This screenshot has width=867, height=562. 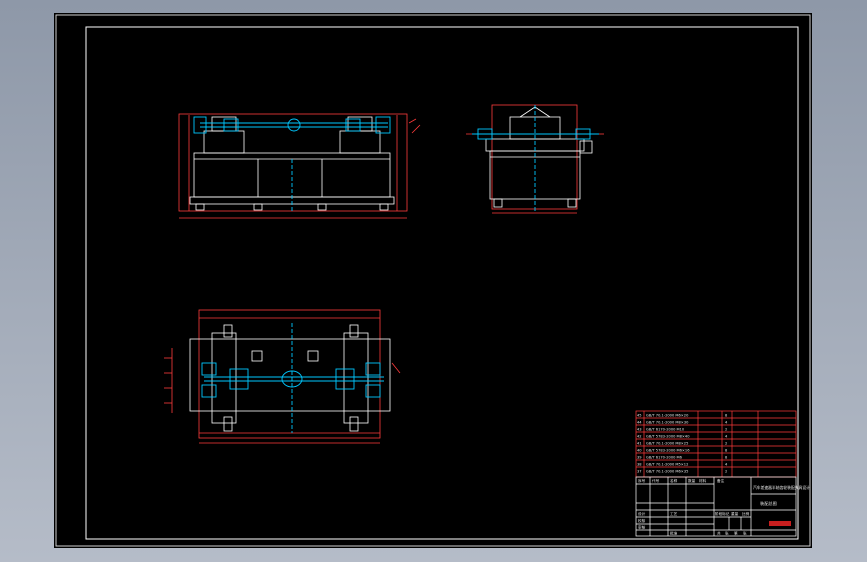 What do you see at coordinates (665, 430) in the screenshot?
I see `parts-row-name: GB/T 6170-2000 M10` at bounding box center [665, 430].